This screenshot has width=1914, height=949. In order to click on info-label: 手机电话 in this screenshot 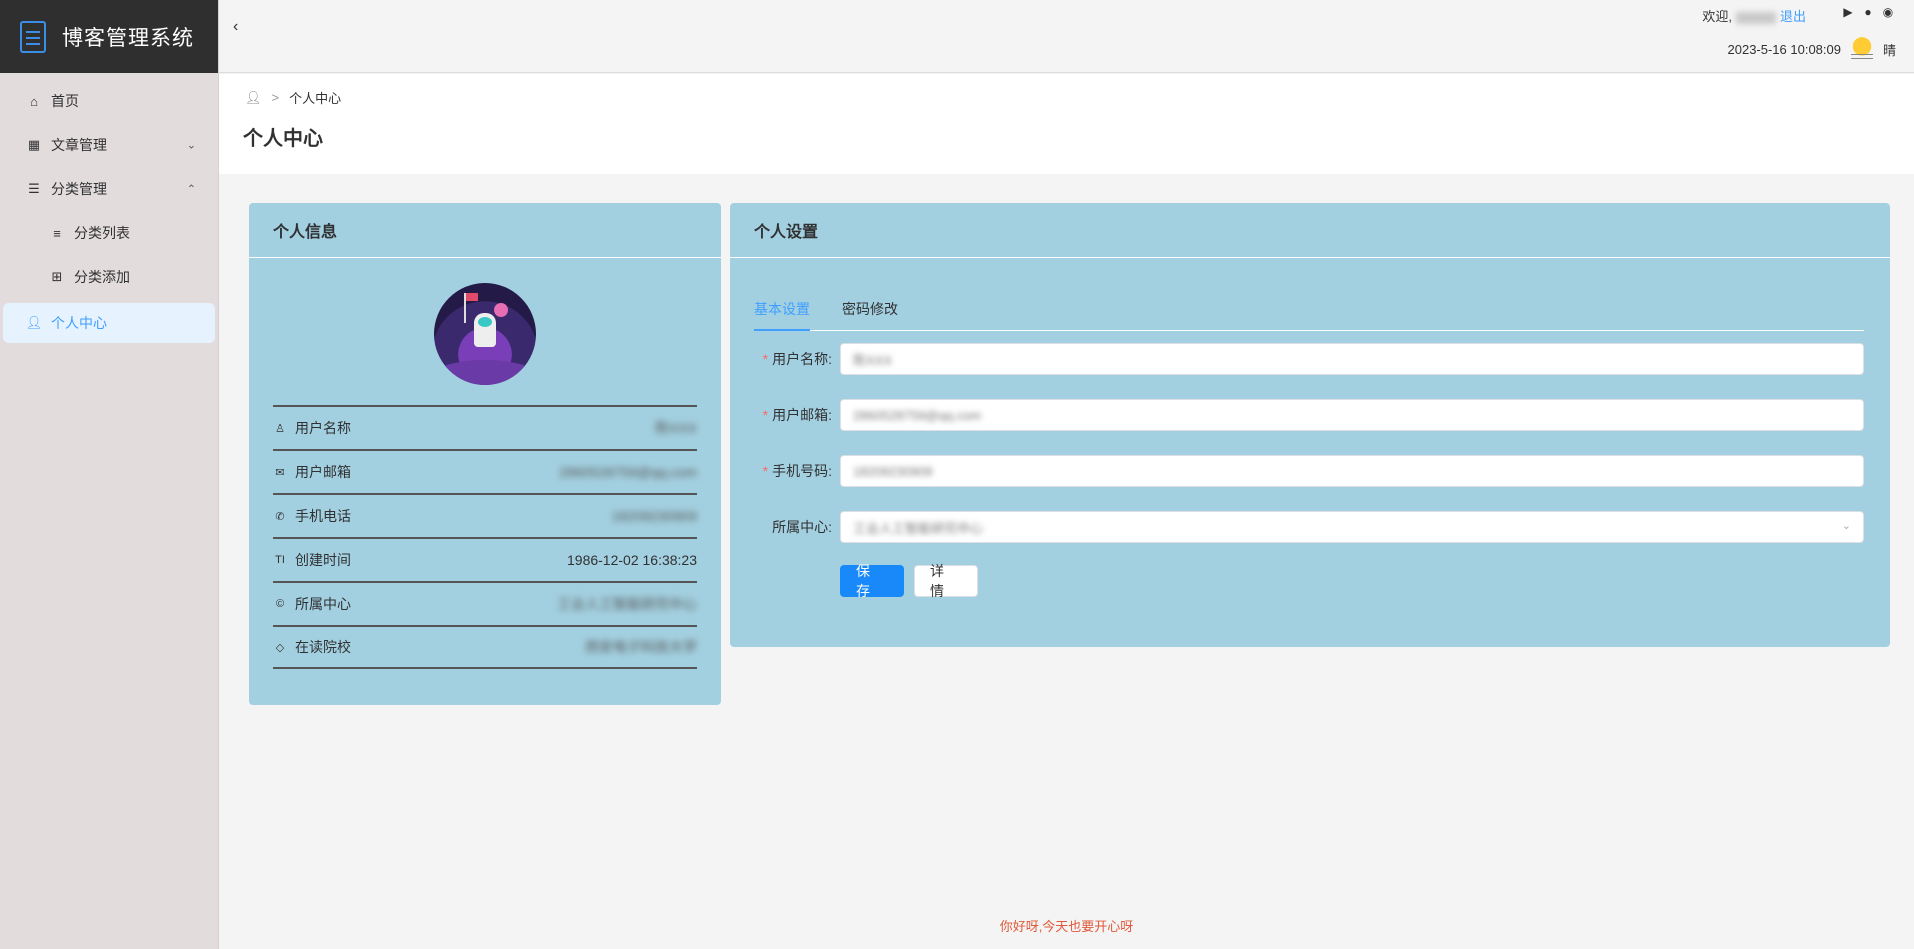, I will do `click(323, 516)`.